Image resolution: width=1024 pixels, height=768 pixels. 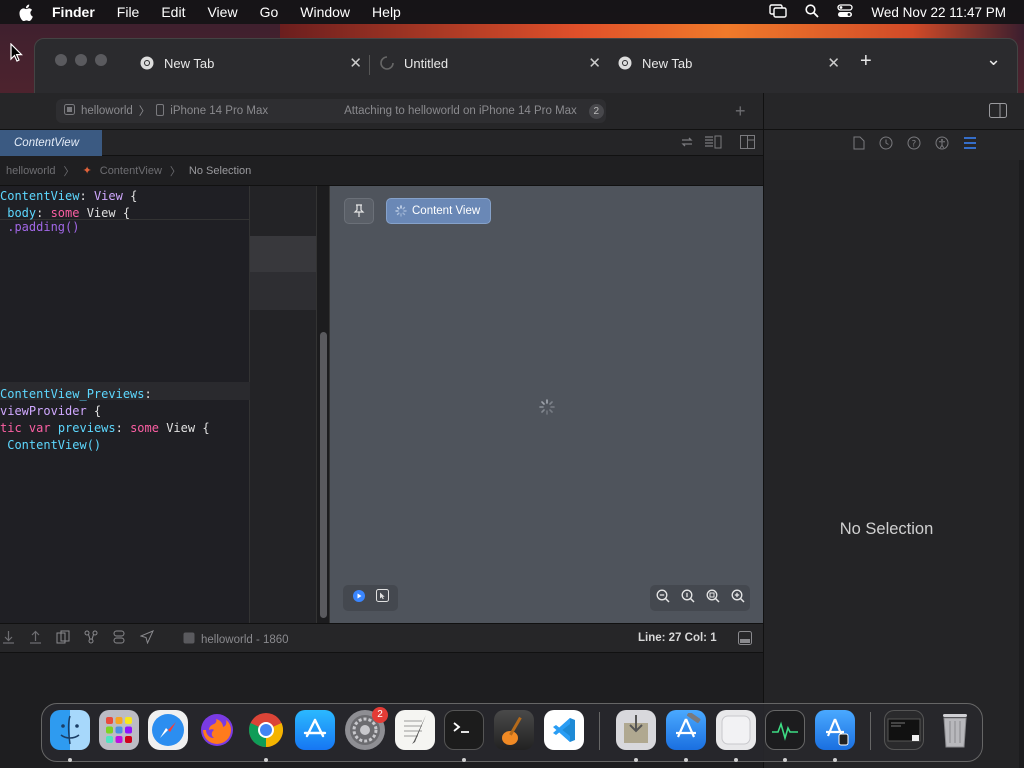 What do you see at coordinates (845, 12) in the screenshot?
I see `control-center-icon` at bounding box center [845, 12].